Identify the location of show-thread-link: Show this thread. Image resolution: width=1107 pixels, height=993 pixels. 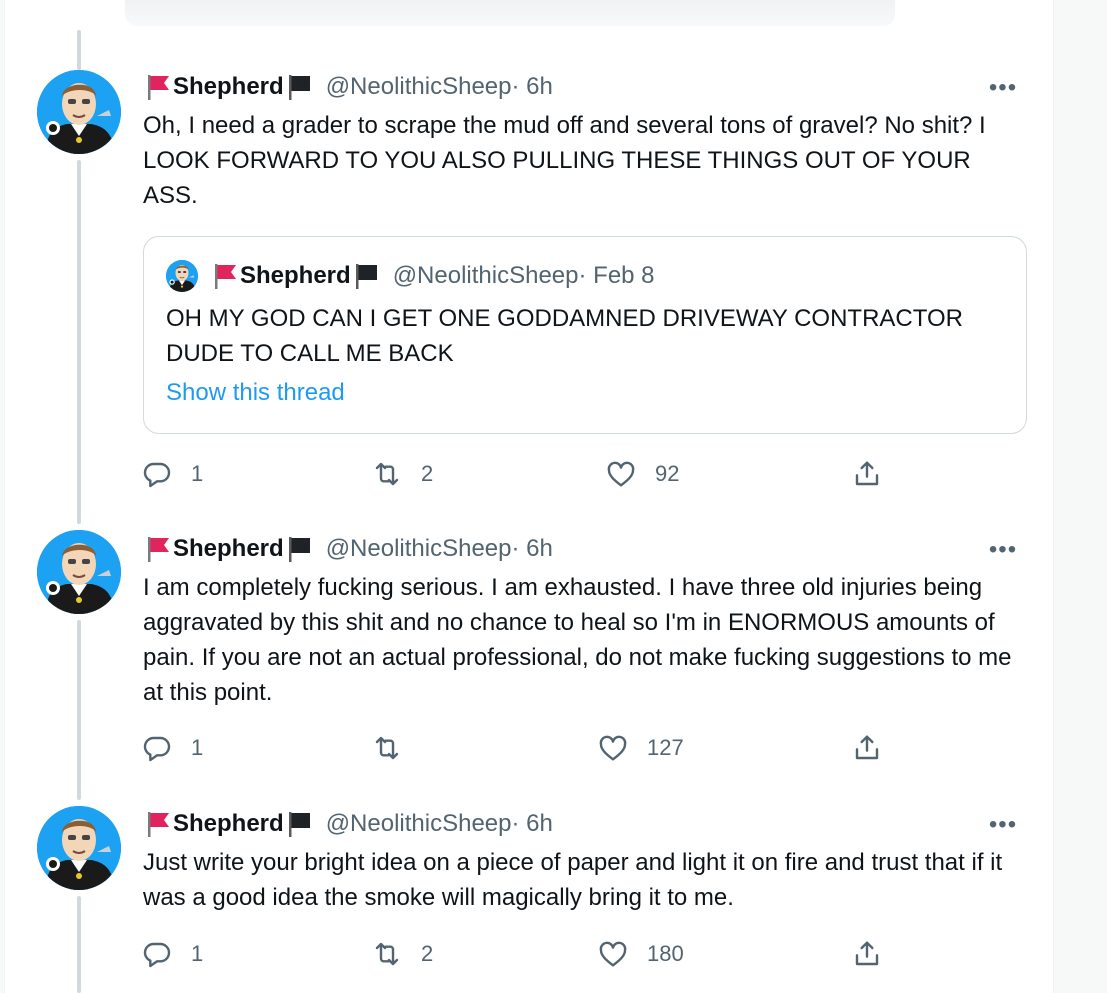
(255, 393).